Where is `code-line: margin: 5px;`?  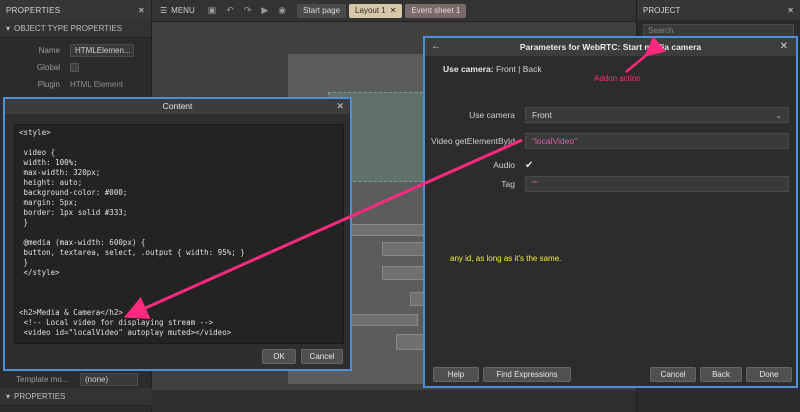
code-line: margin: 5px; is located at coordinates (48, 202).